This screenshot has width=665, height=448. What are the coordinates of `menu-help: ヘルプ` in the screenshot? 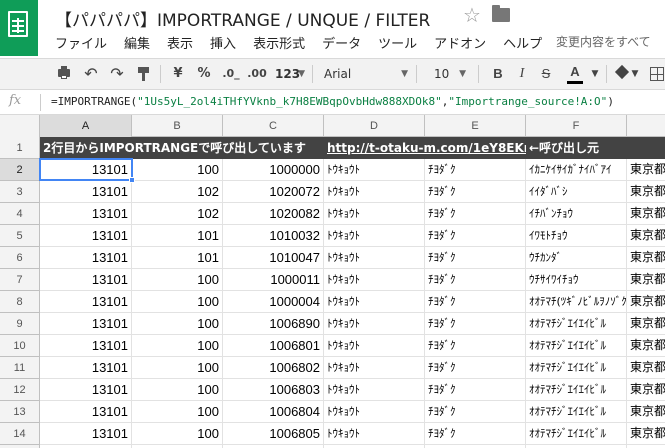 It's located at (522, 44).